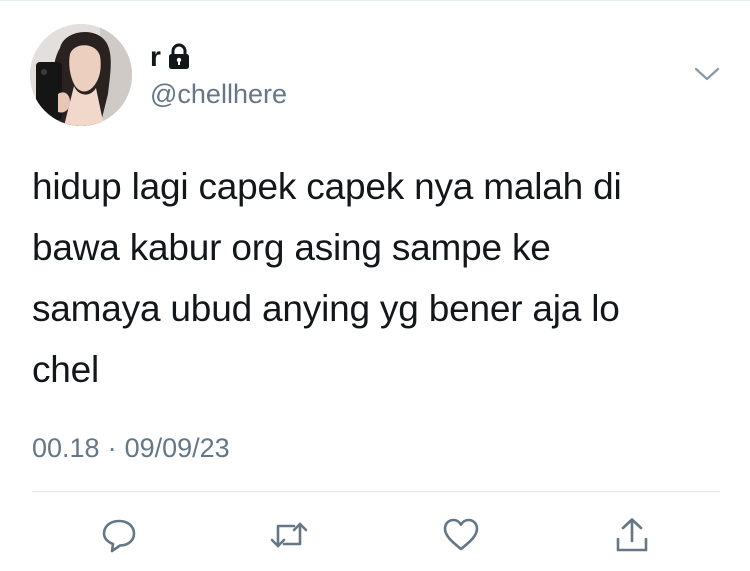 The width and height of the screenshot is (750, 571). I want to click on reply-button, so click(119, 537).